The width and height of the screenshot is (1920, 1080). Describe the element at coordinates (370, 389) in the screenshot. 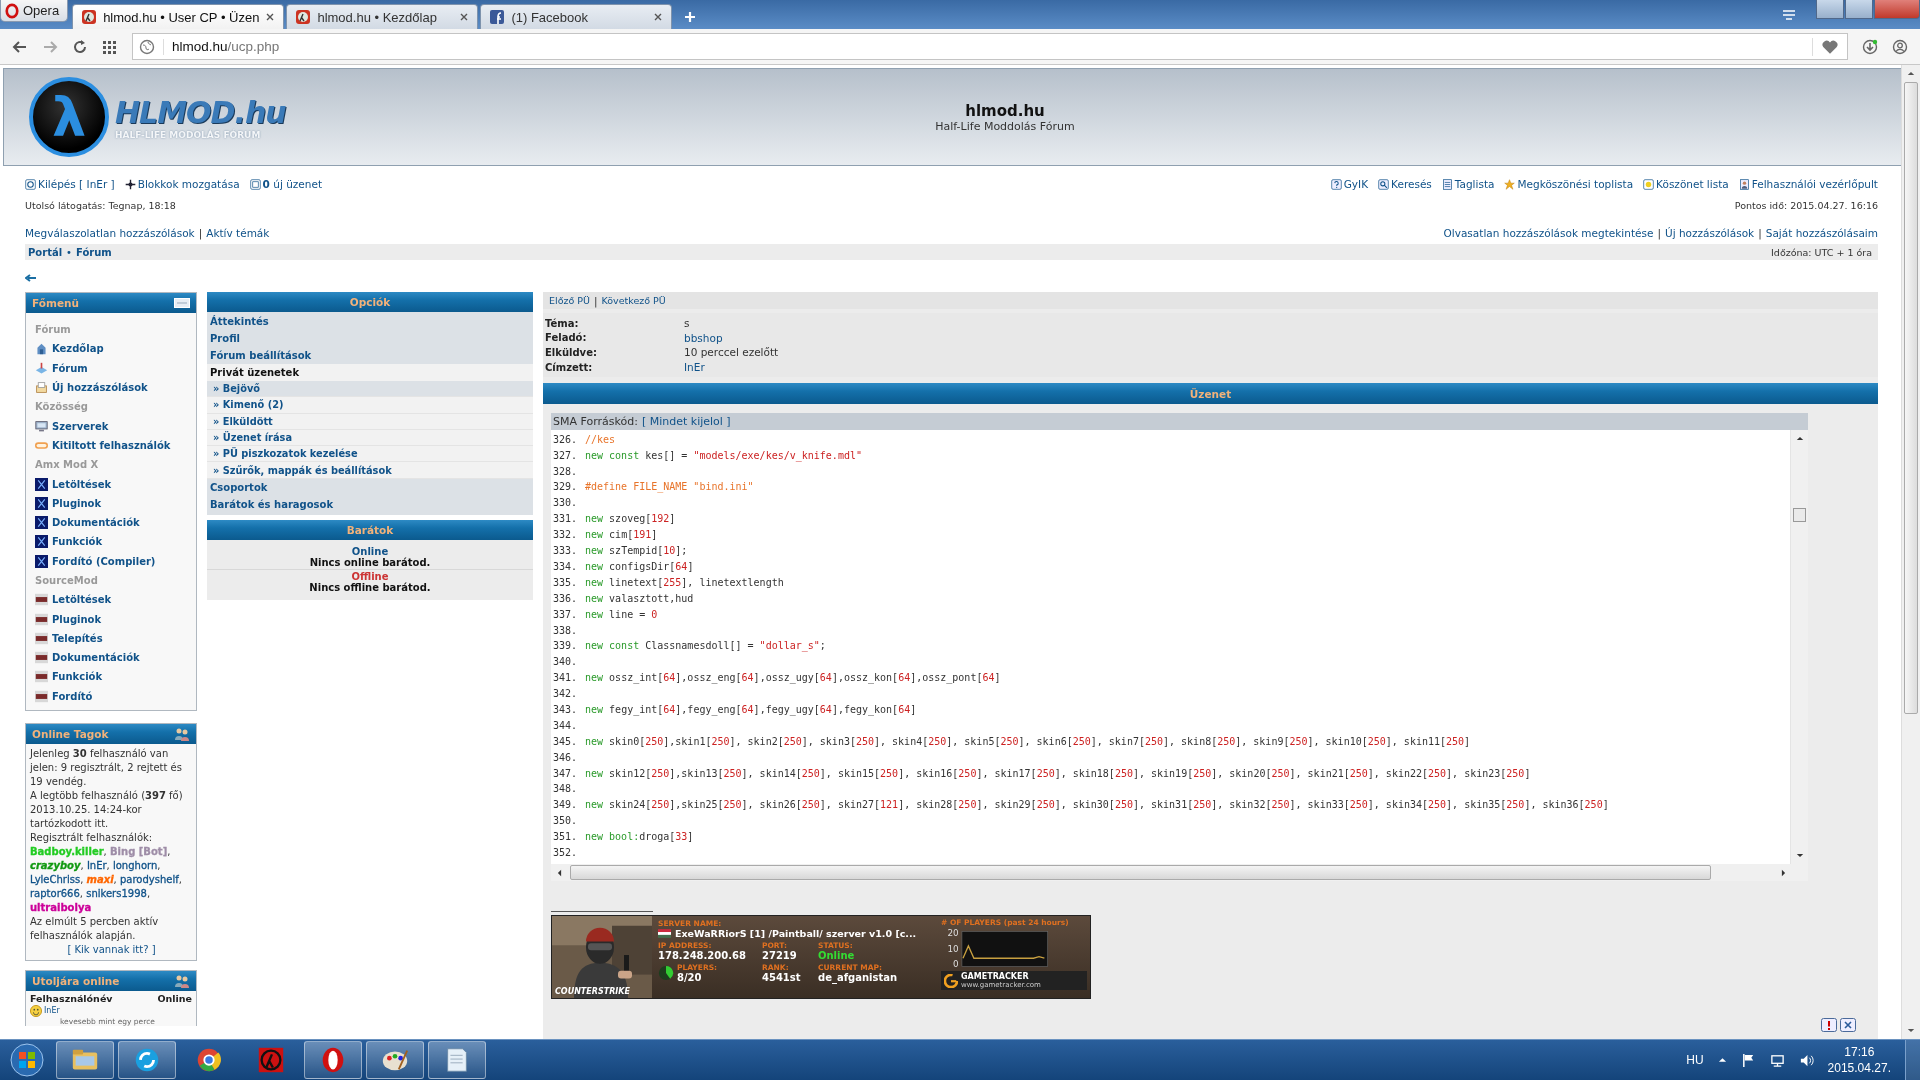

I see `options-sublink: » Bejövő` at that location.